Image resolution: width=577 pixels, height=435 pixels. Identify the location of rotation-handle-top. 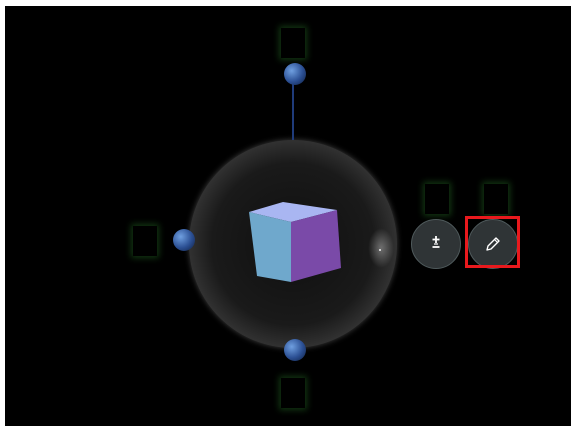
(295, 74).